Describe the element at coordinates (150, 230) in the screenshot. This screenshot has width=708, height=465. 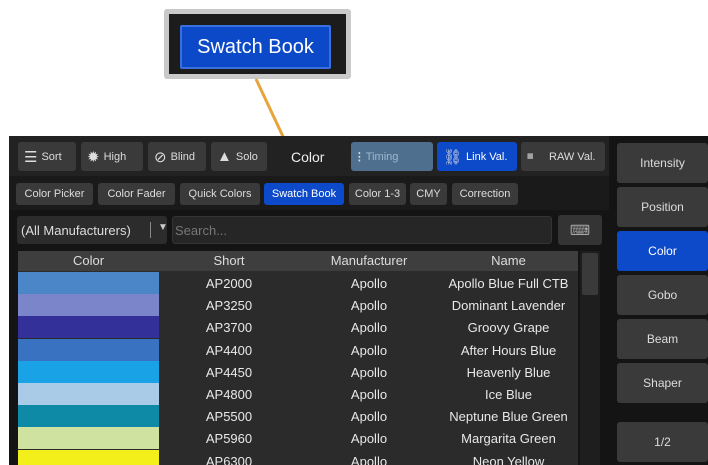
I see `filter-divider` at that location.